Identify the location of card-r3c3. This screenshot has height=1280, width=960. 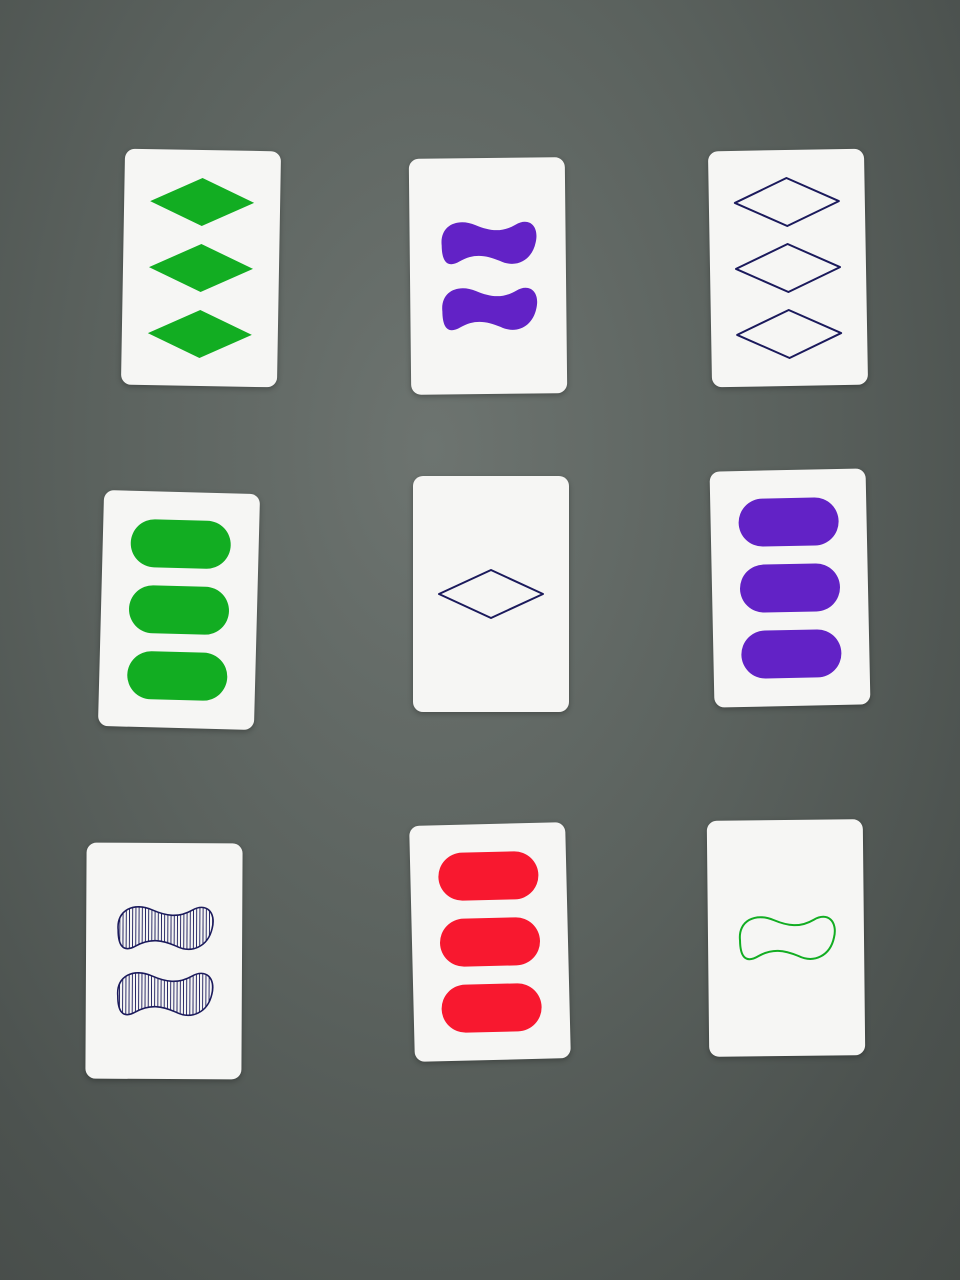
(786, 938).